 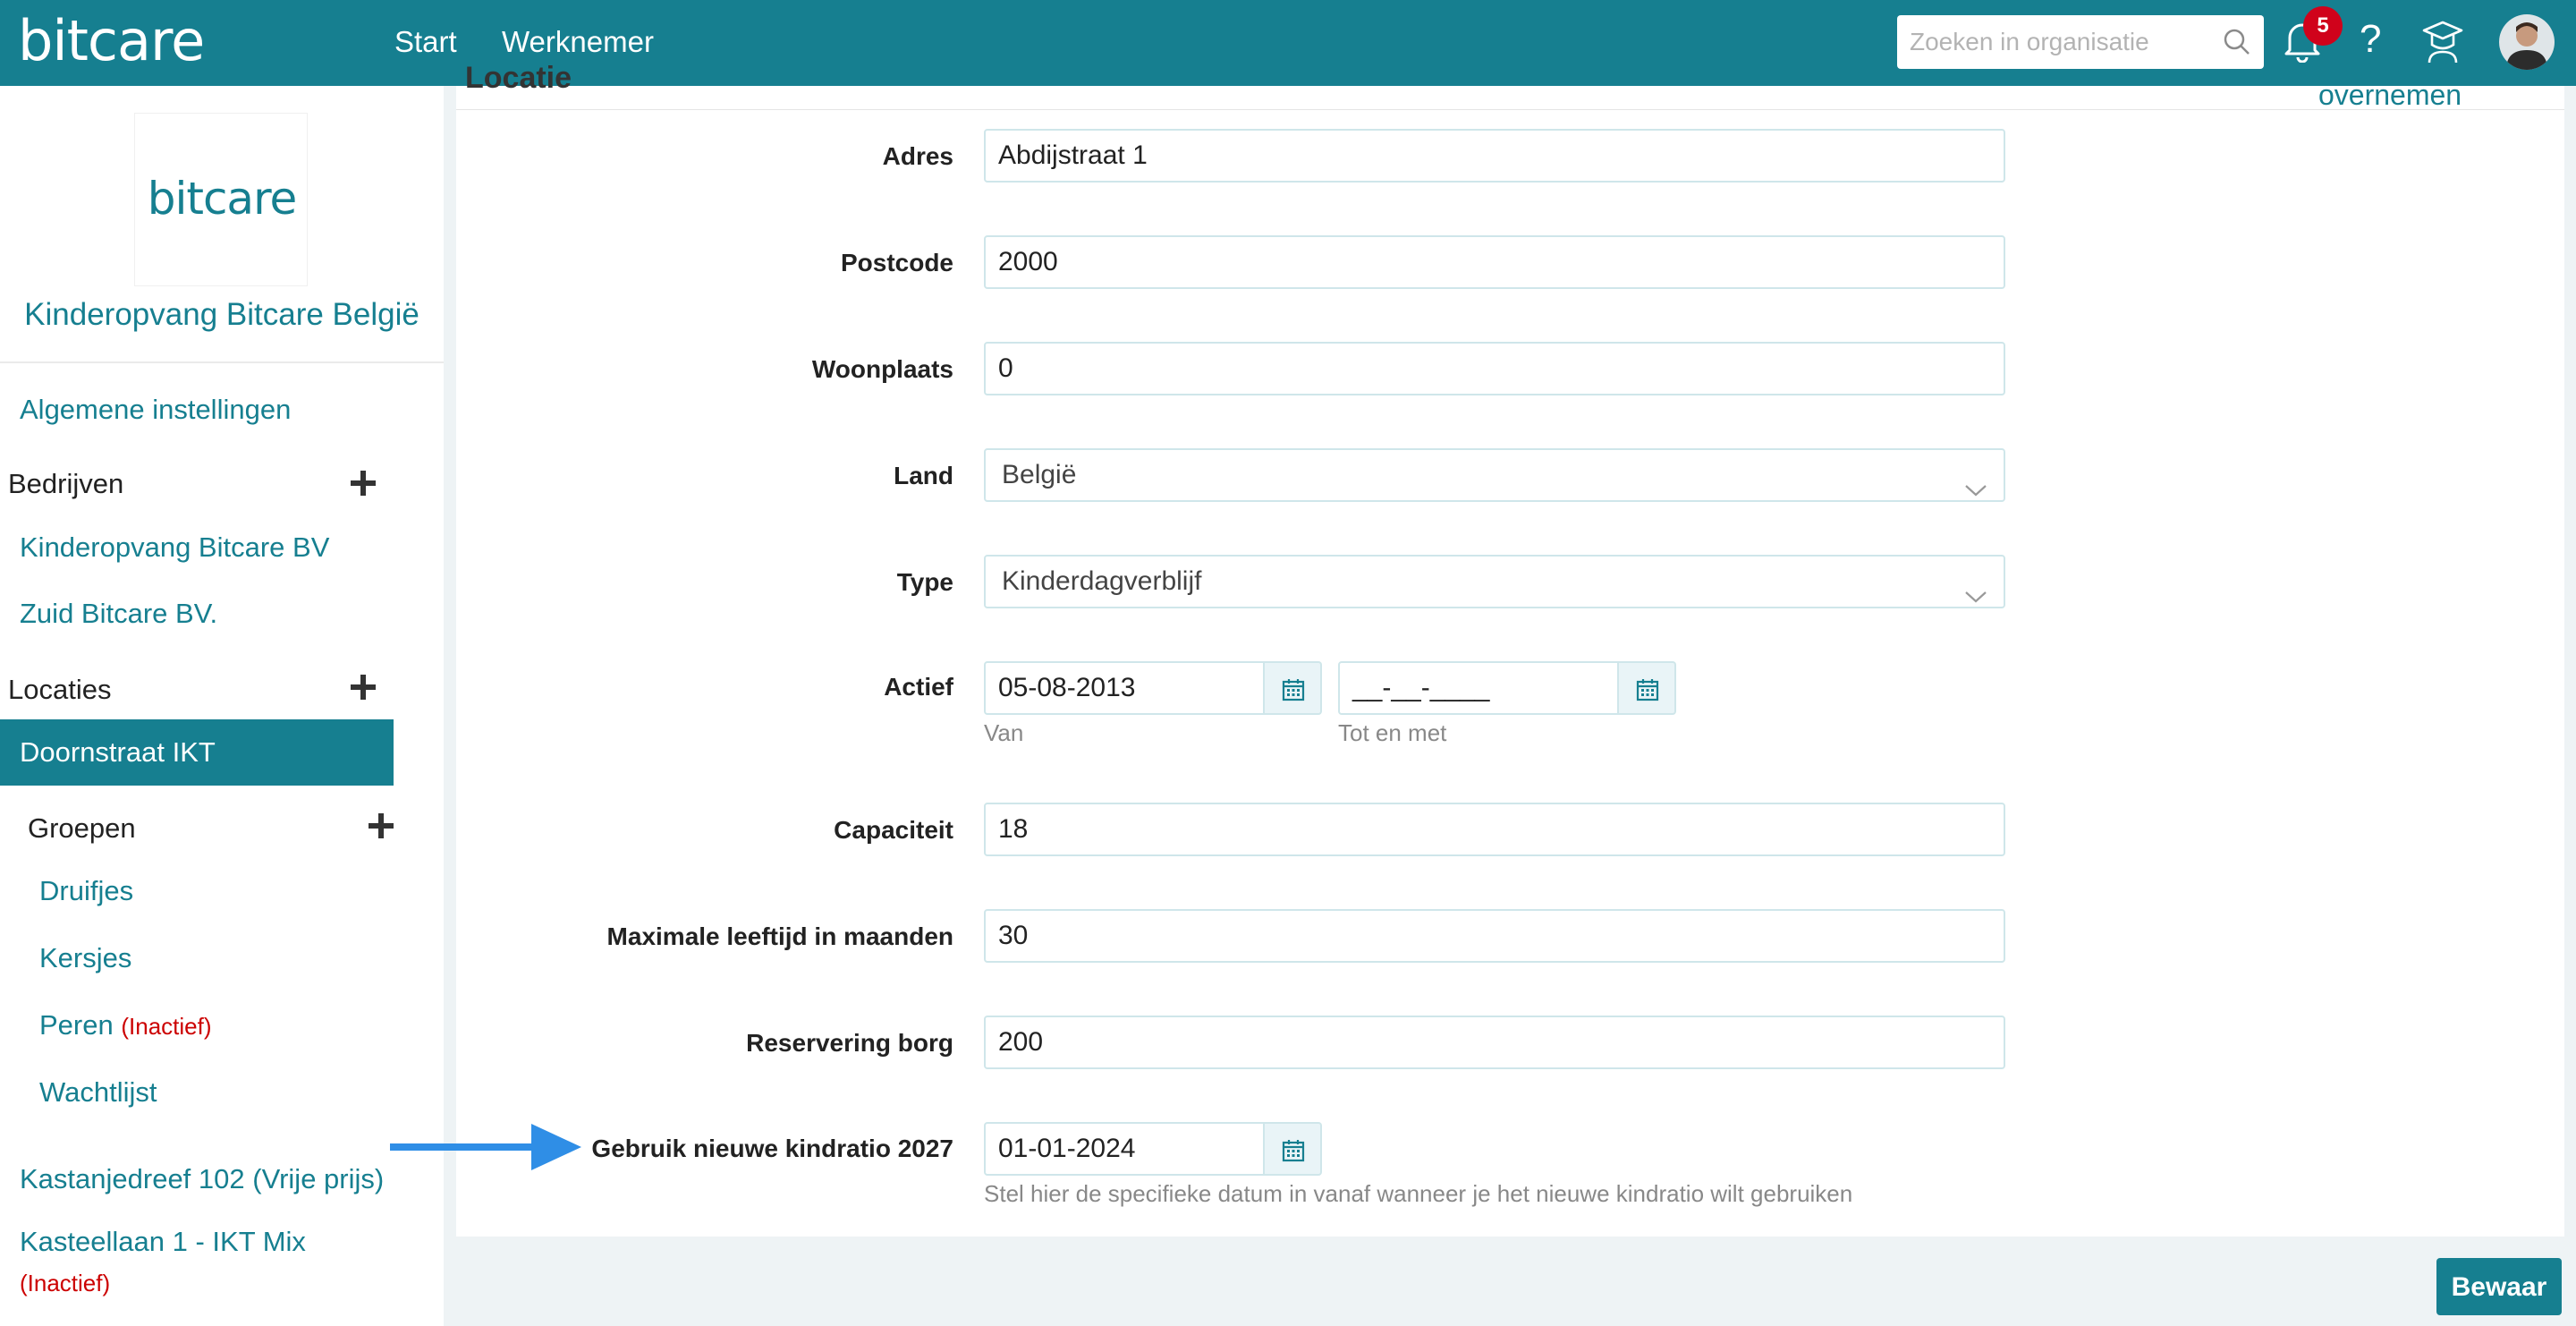 What do you see at coordinates (1392, 733) in the screenshot?
I see `actief-to-hint: Tot en met` at bounding box center [1392, 733].